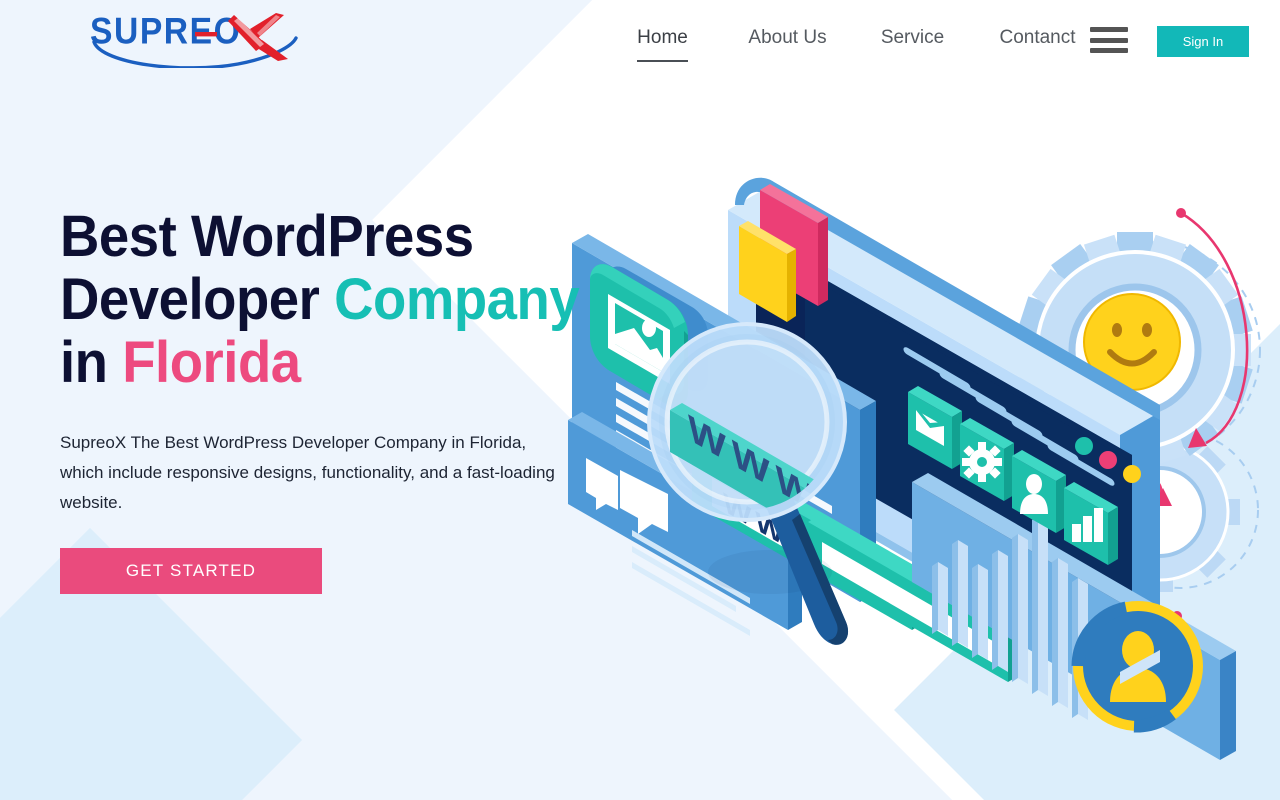  Describe the element at coordinates (197, 300) in the screenshot. I see `headline-line-2-dark: Developer` at that location.